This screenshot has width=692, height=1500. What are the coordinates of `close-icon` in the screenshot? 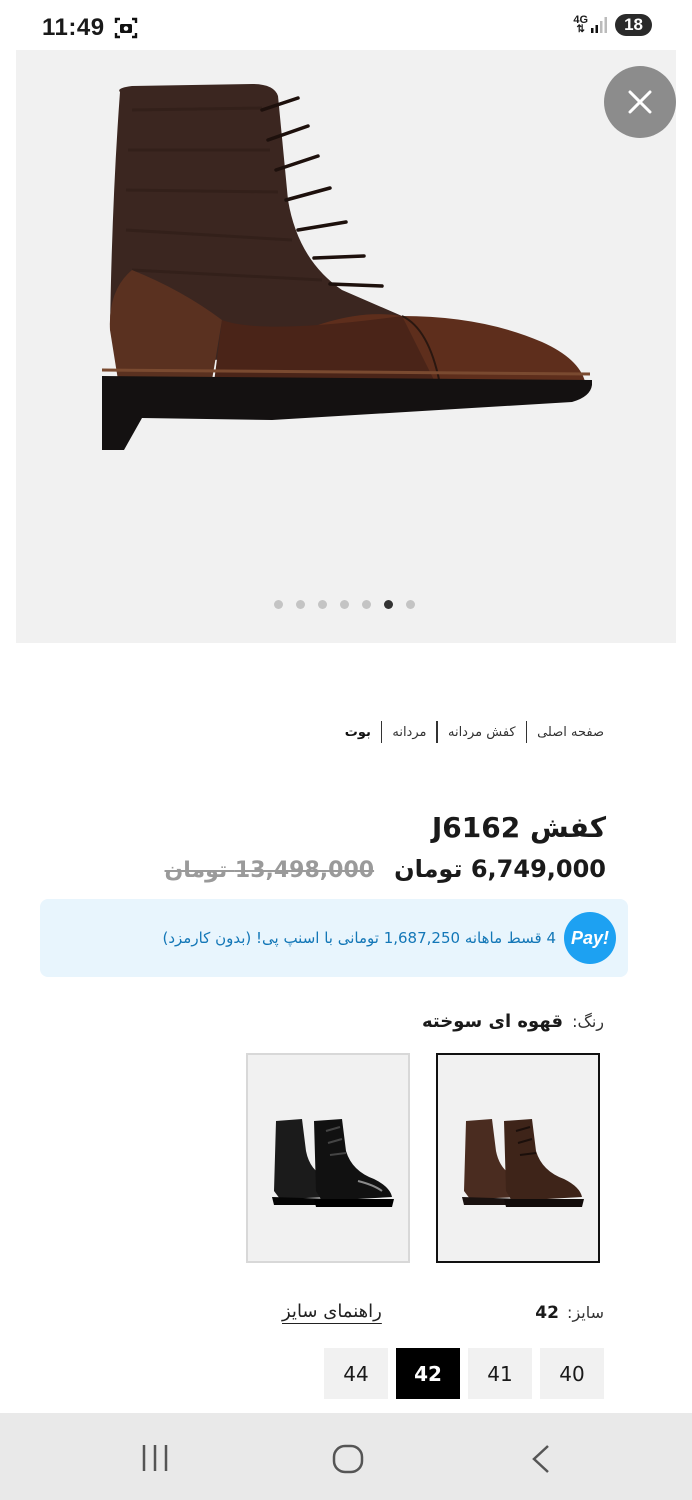 It's located at (640, 102).